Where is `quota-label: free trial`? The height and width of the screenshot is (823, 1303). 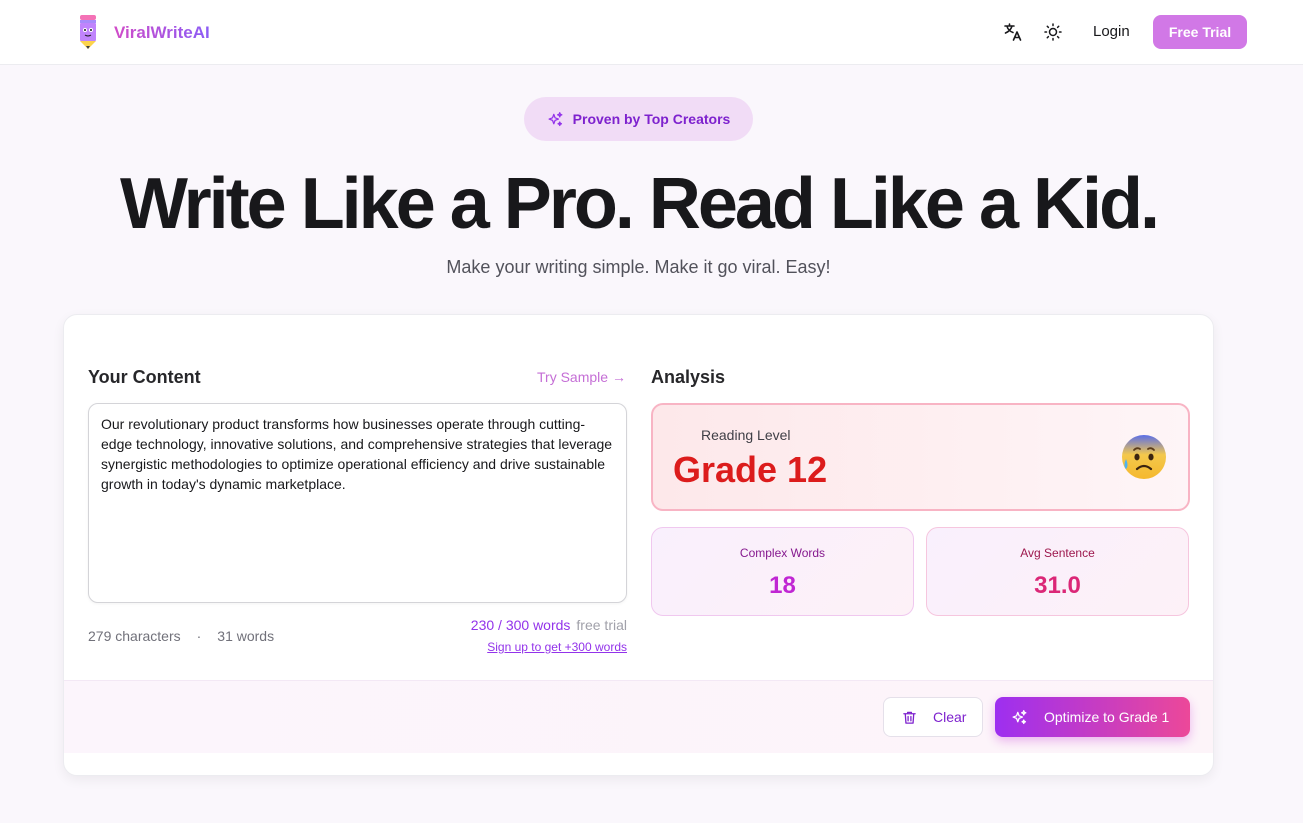 quota-label: free trial is located at coordinates (601, 625).